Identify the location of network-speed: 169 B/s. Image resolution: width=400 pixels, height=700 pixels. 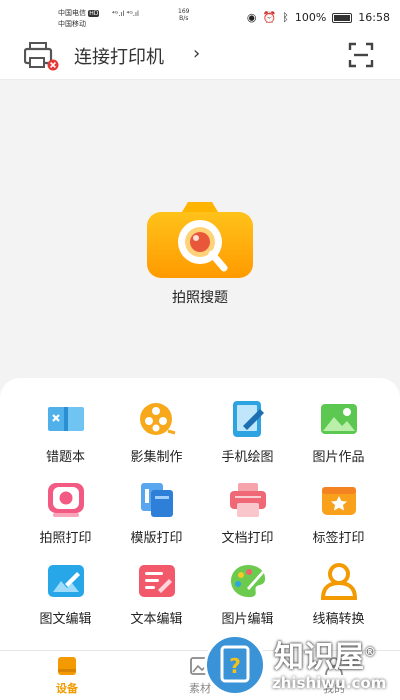
(183, 15).